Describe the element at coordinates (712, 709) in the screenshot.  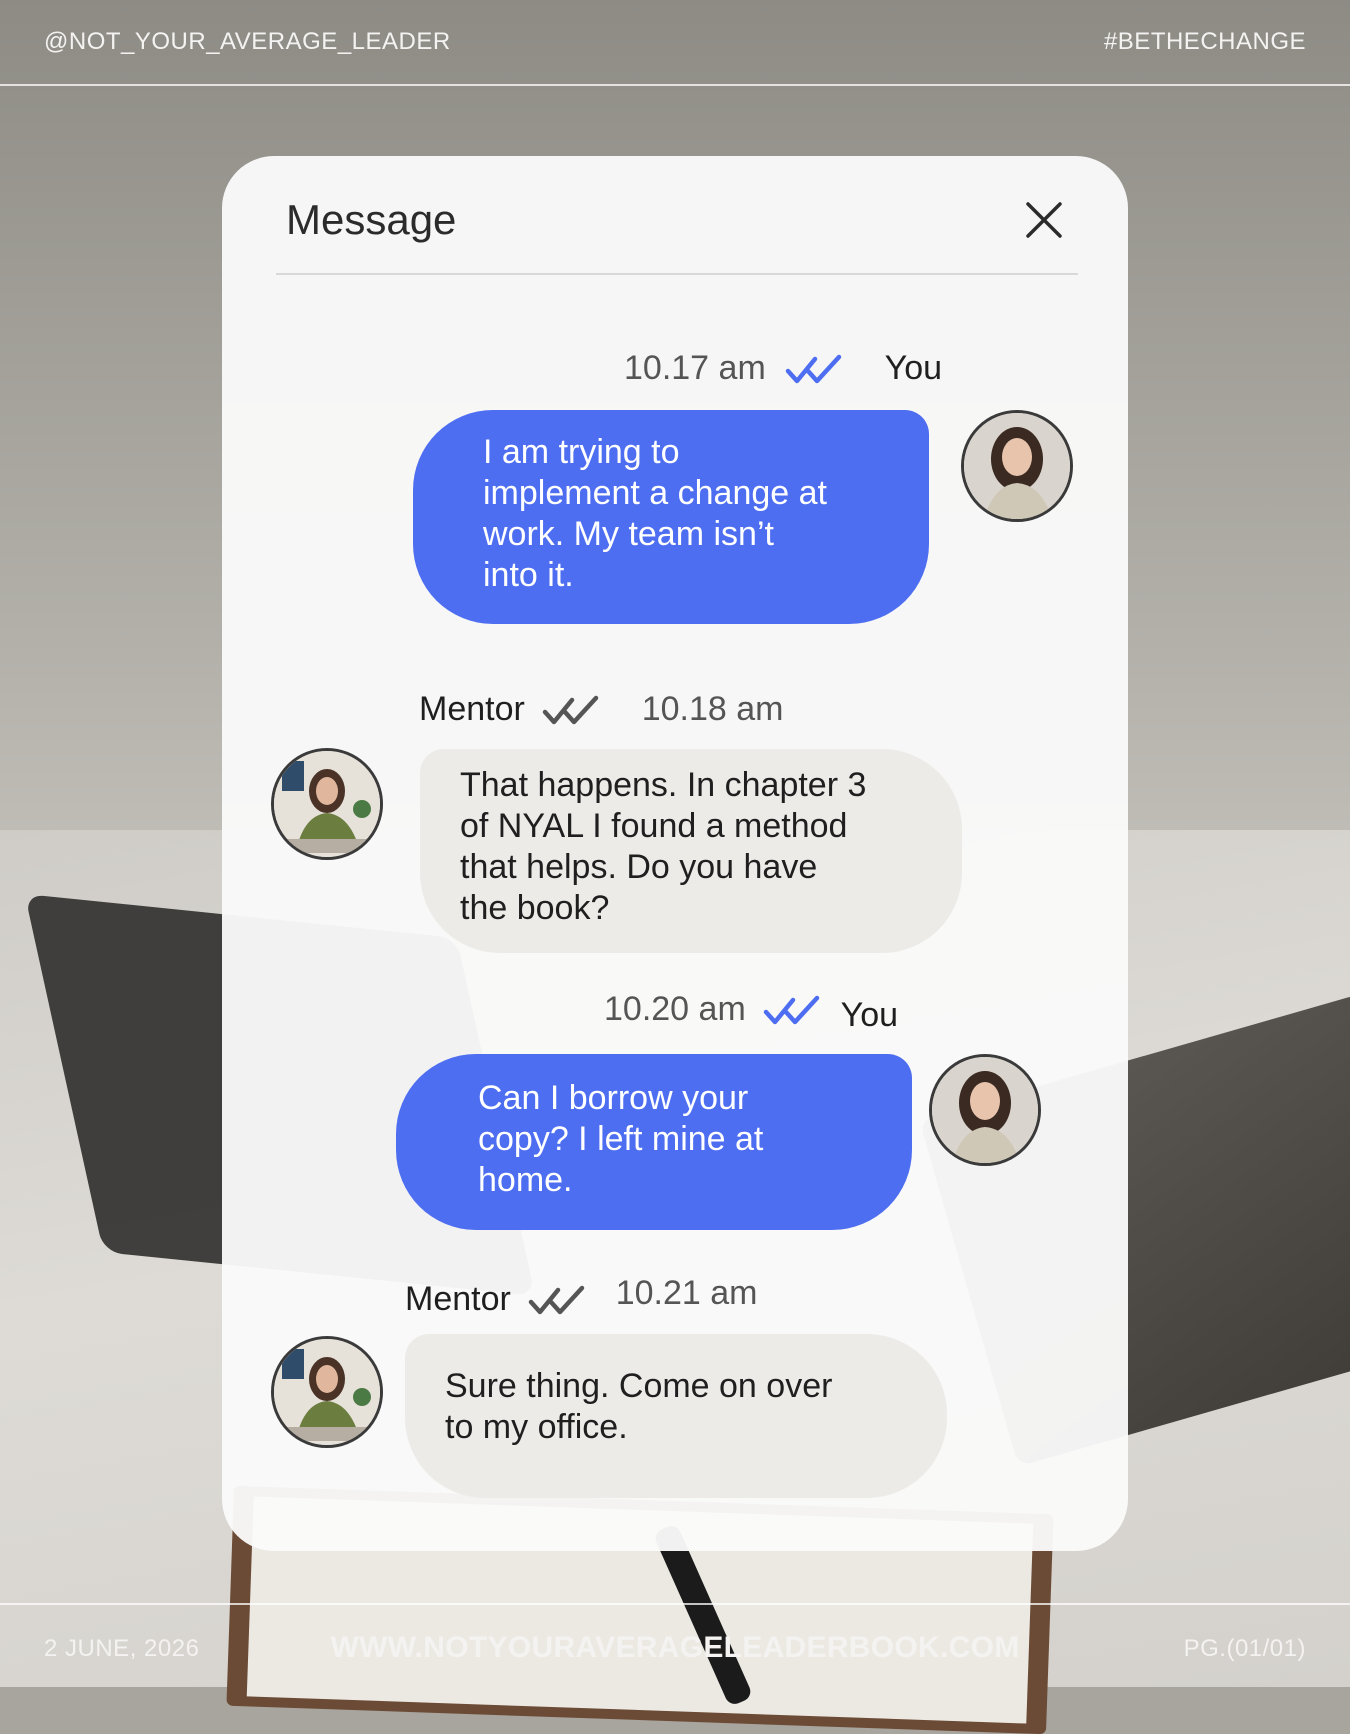
I see `message-time: 10.18 am` at that location.